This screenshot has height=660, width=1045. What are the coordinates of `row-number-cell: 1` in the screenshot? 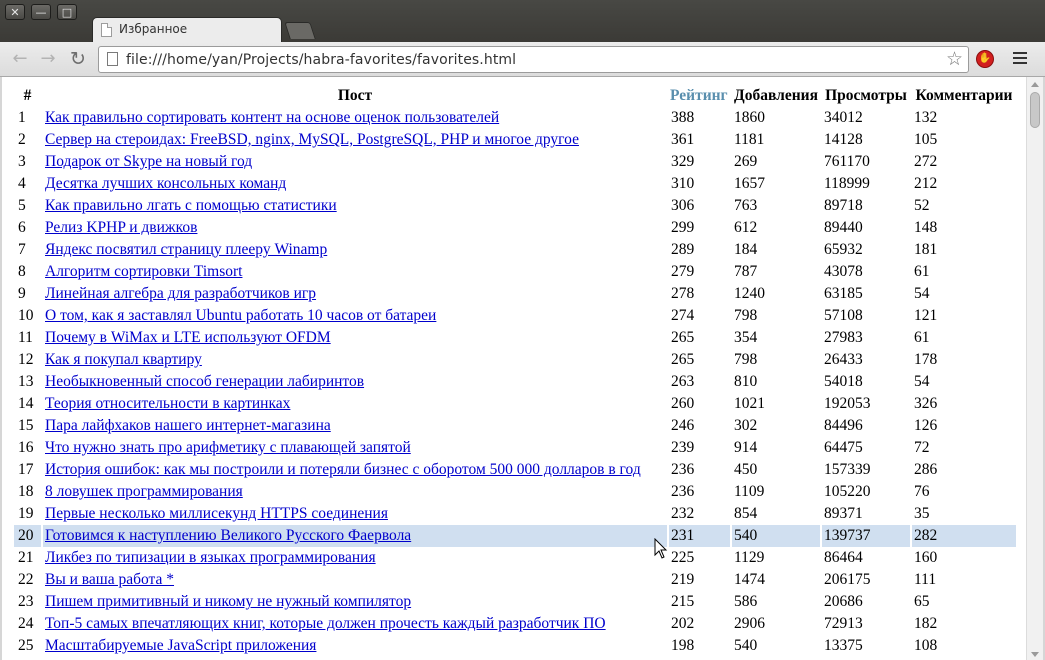 It's located at (22, 117).